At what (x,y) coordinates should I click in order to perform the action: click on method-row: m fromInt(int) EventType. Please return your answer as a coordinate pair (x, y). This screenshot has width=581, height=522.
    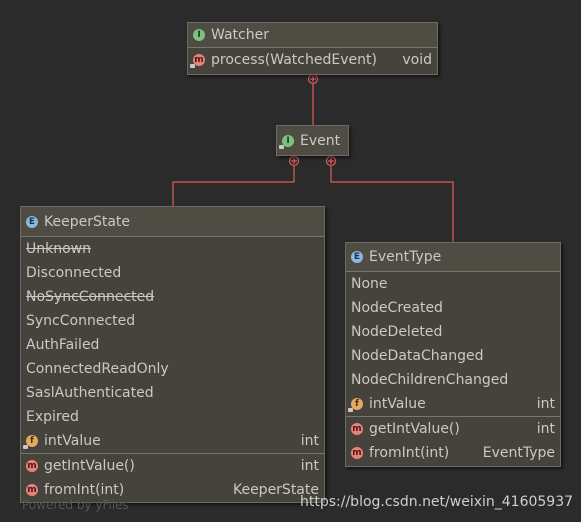
    Looking at the image, I should click on (453, 453).